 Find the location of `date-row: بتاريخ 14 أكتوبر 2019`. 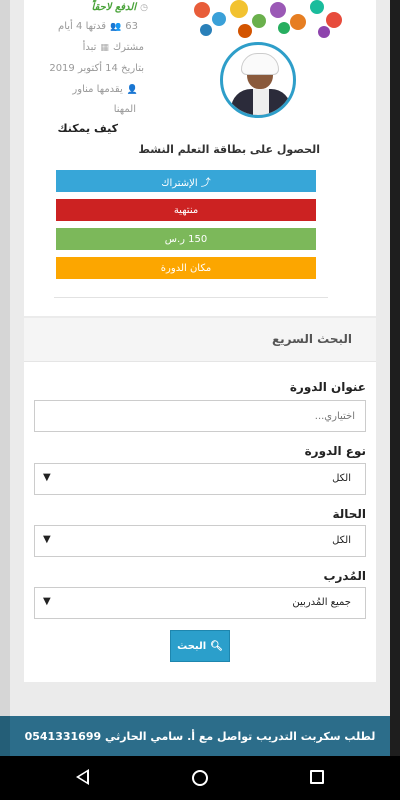

date-row: بتاريخ 14 أكتوبر 2019 is located at coordinates (96, 68).